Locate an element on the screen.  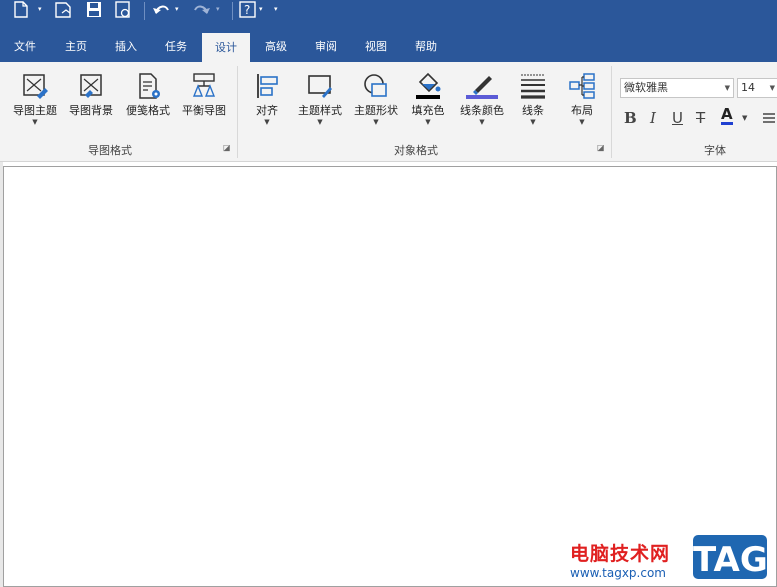
map-background-button: 导图背景 is located at coordinates (91, 101).